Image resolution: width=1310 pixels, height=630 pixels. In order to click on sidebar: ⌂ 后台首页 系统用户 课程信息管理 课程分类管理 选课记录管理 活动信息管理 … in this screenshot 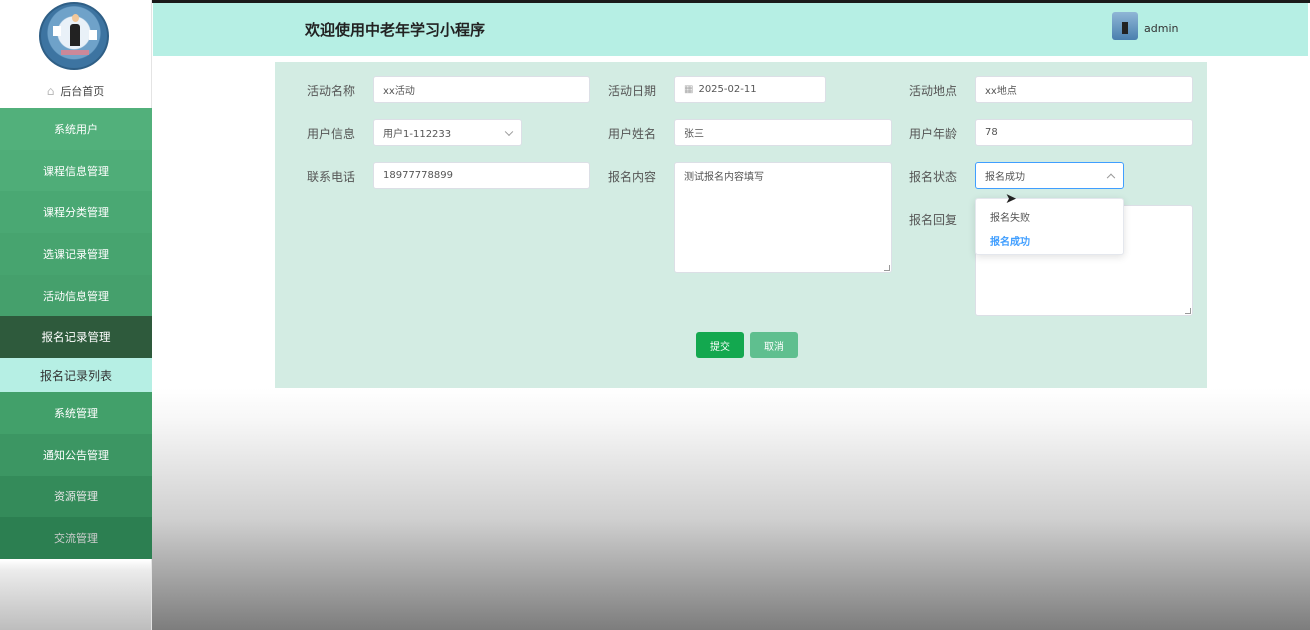, I will do `click(76, 315)`.